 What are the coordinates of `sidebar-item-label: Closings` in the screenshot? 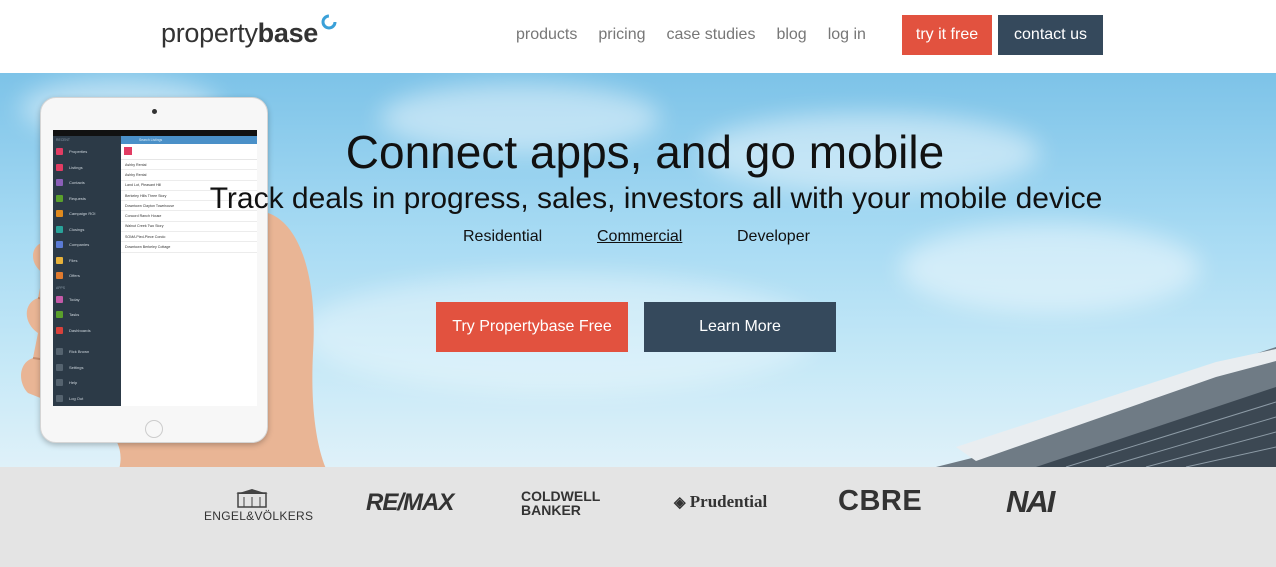 It's located at (77, 229).